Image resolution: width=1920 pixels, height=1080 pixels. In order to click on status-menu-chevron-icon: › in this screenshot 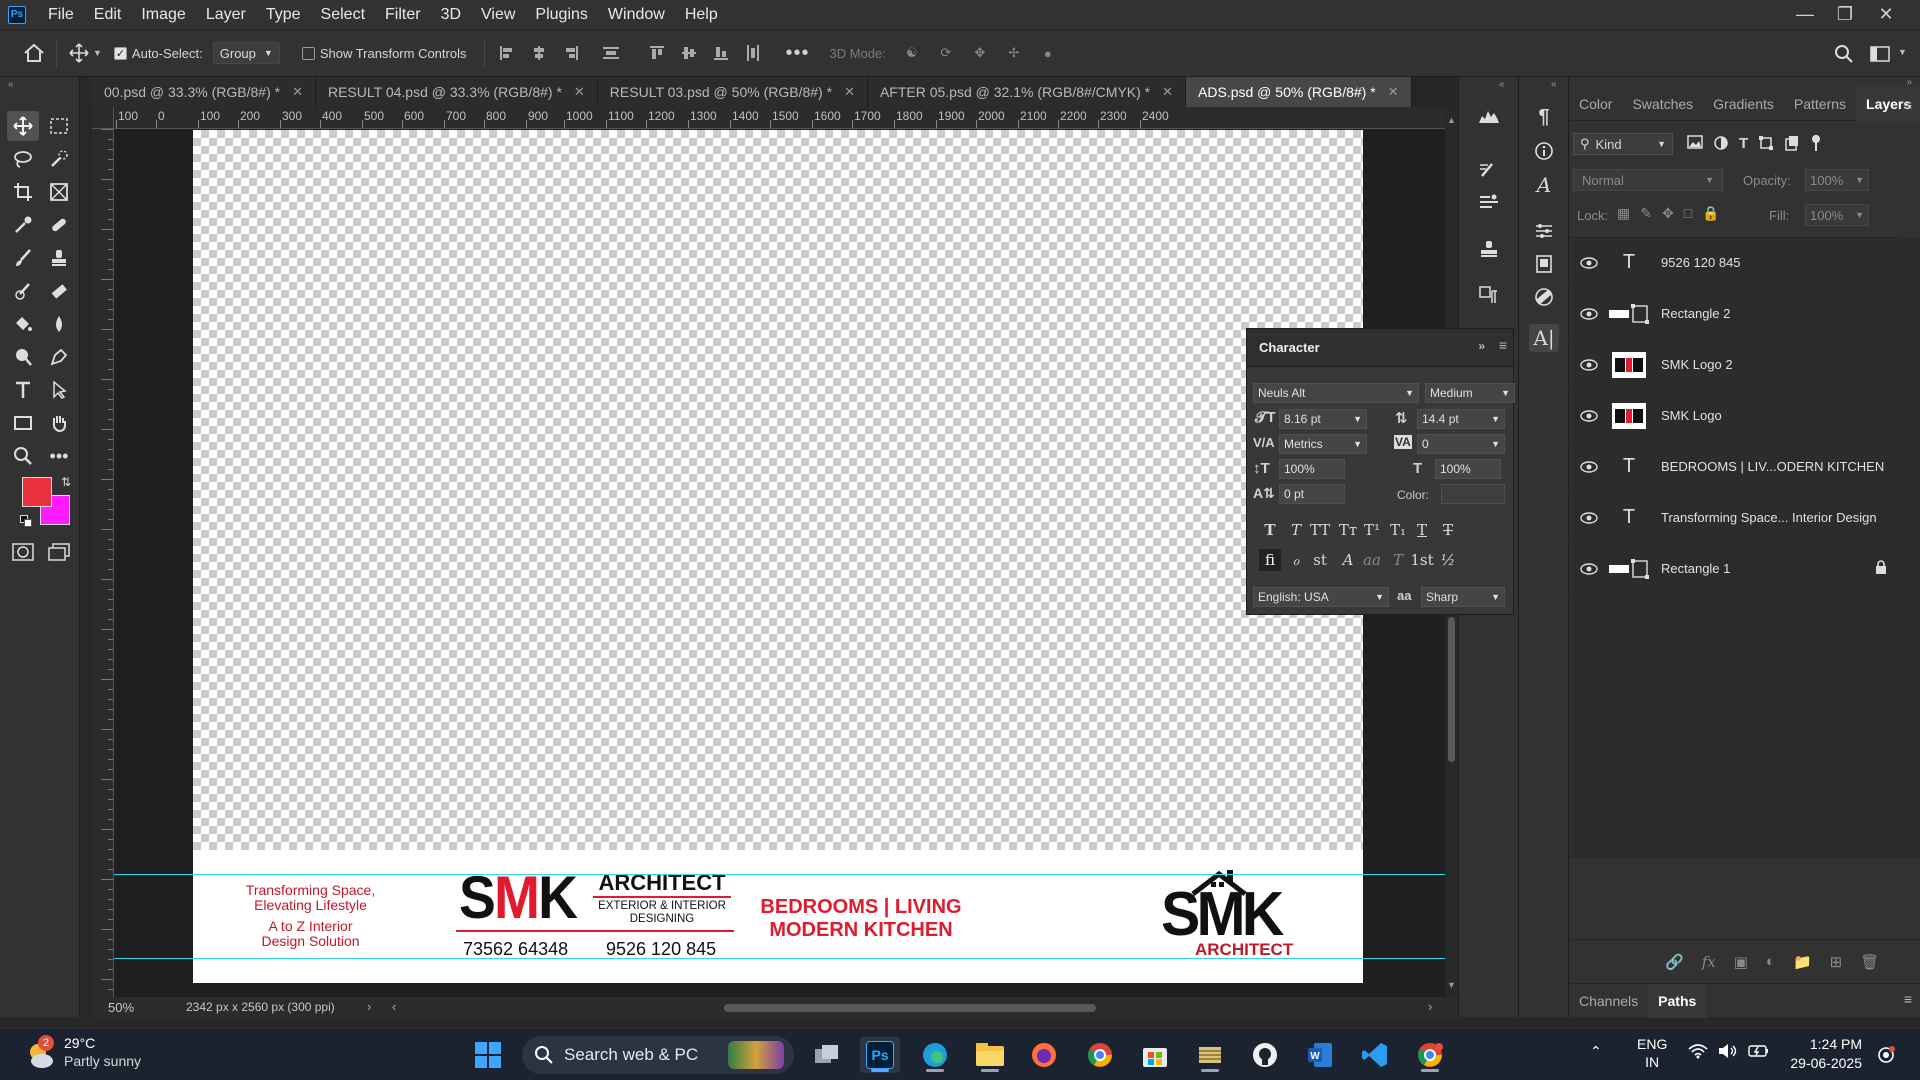, I will do `click(369, 1006)`.